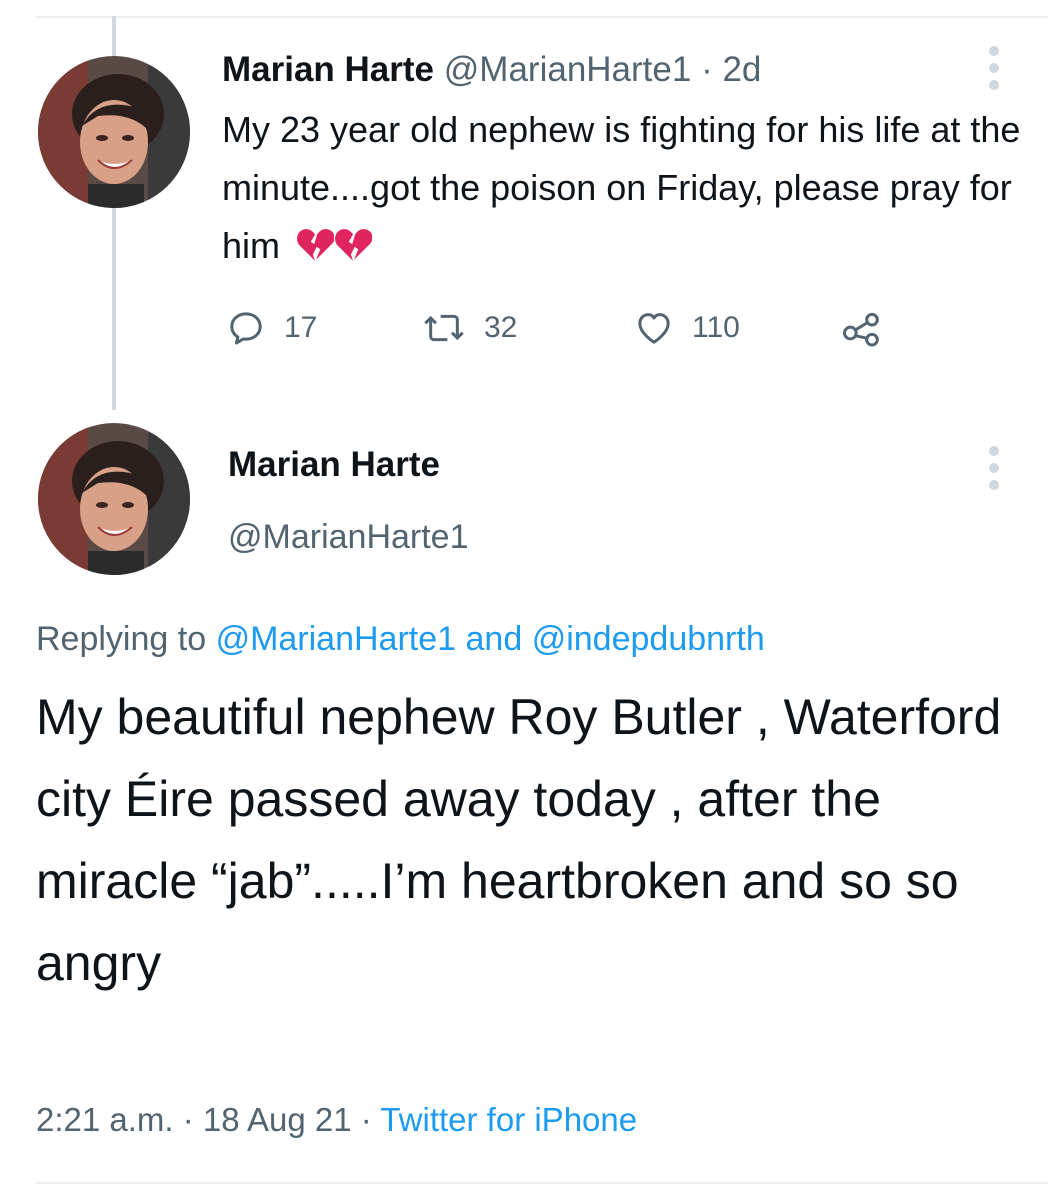 This screenshot has height=1200, width=1048. Describe the element at coordinates (687, 328) in the screenshot. I see `like-button: 110` at that location.